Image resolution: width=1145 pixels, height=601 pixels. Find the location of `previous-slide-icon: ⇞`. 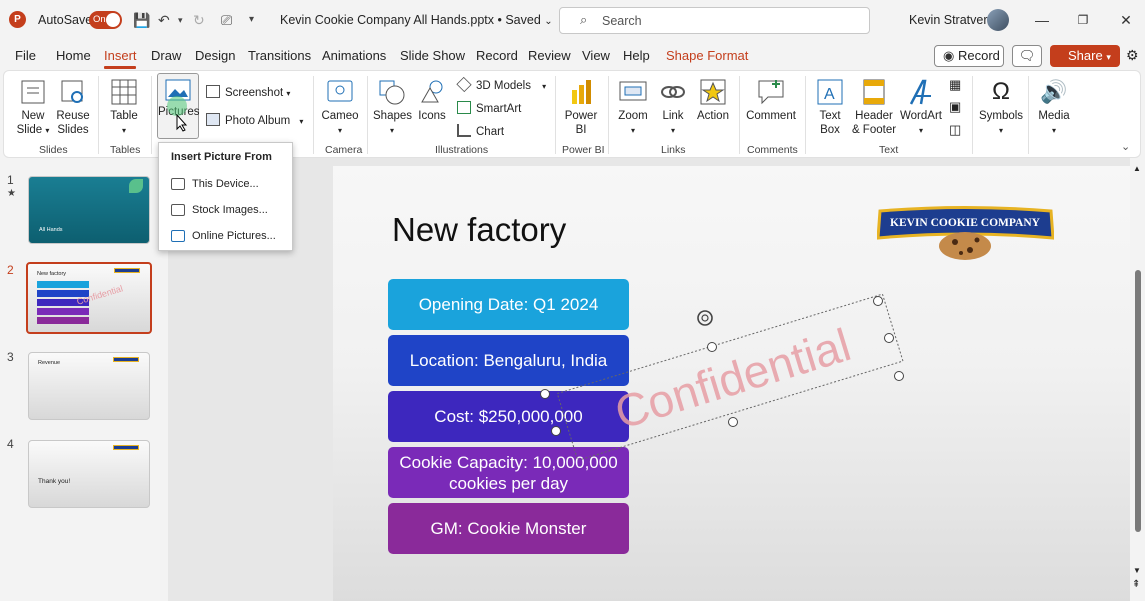

previous-slide-icon: ⇞ is located at coordinates (1136, 584).